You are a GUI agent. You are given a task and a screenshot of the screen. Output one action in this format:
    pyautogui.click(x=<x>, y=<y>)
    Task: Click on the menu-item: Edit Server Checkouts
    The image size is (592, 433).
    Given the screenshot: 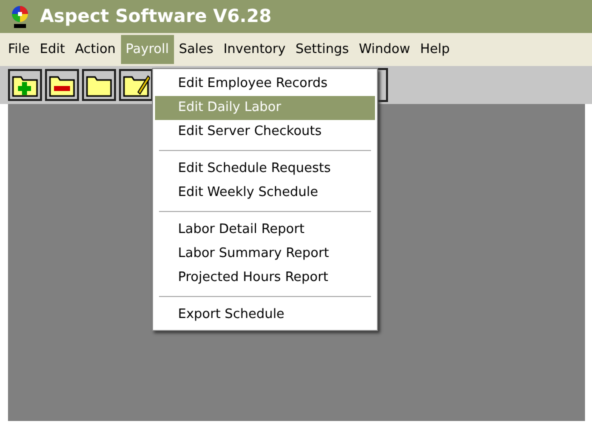 What is the action you would take?
    pyautogui.click(x=265, y=132)
    